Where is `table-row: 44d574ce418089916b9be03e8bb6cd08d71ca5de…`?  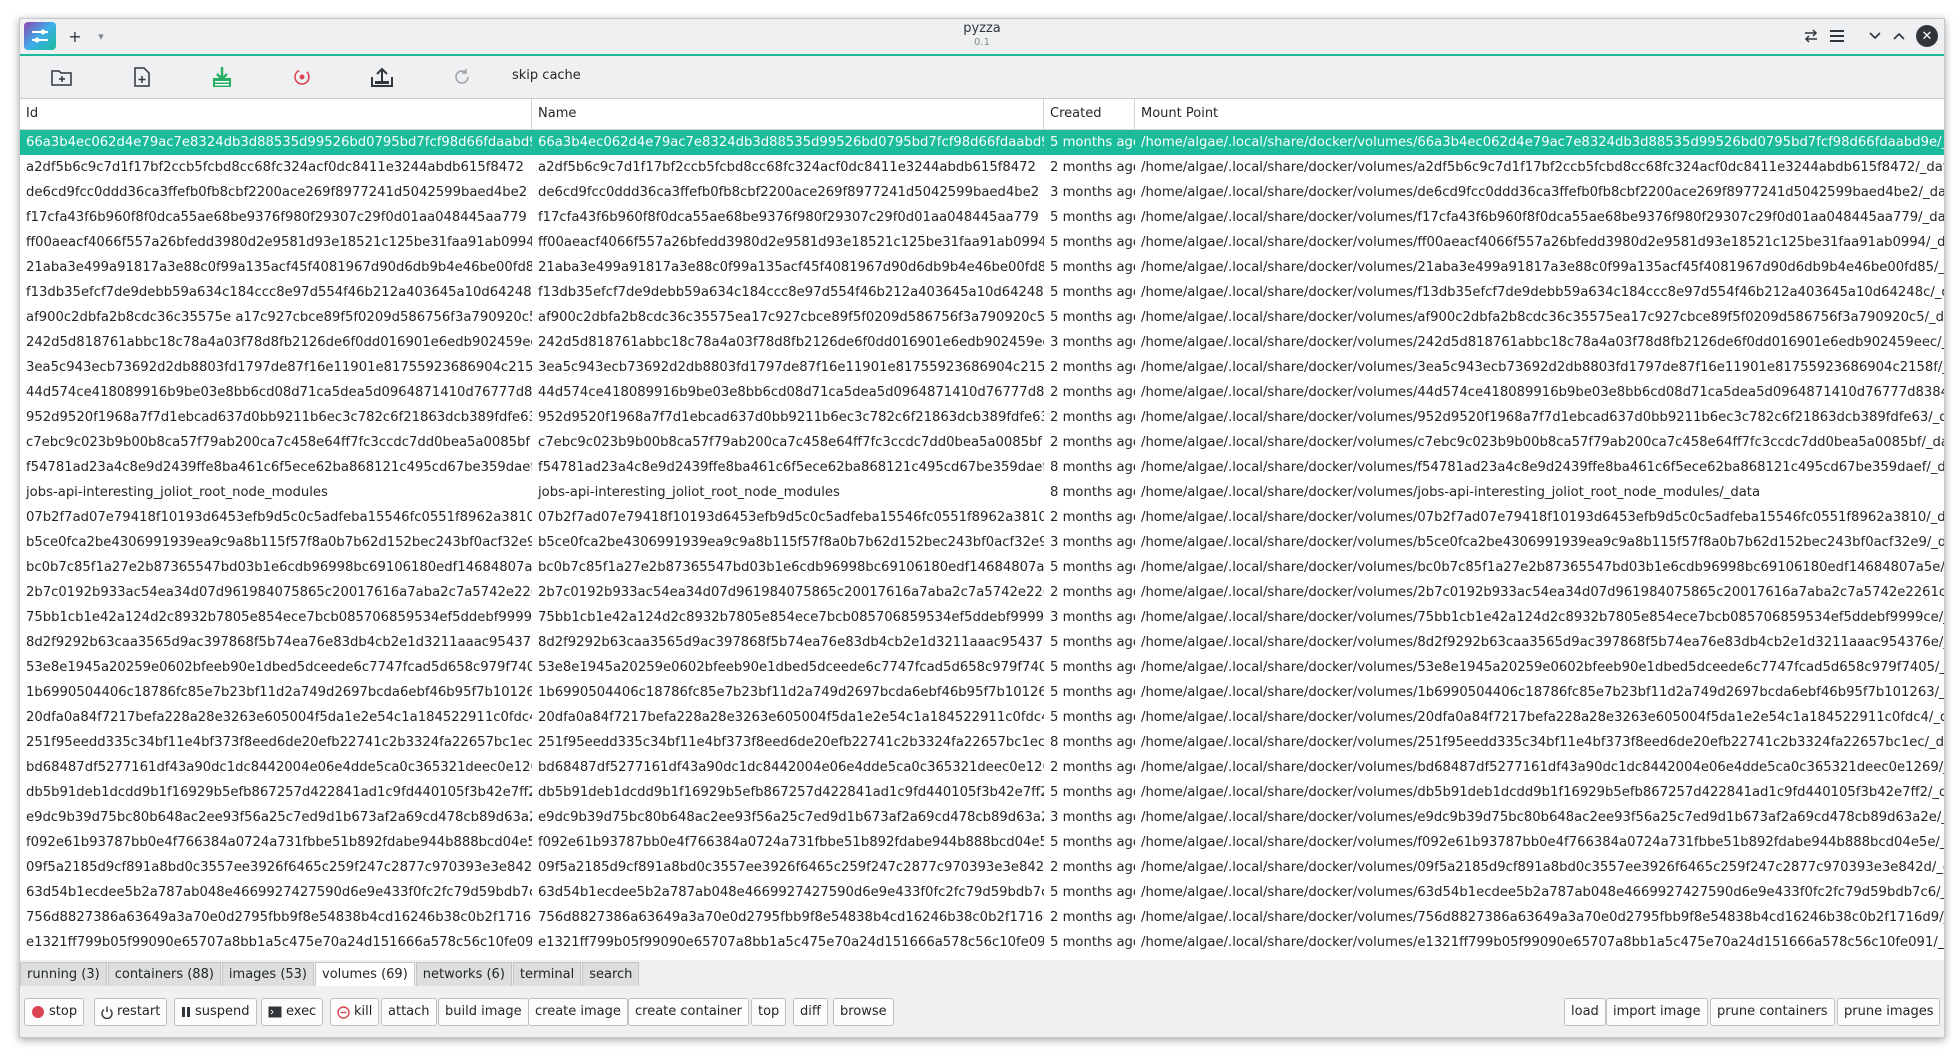 table-row: 44d574ce418089916b9be03e8bb6cd08d71ca5de… is located at coordinates (982, 392).